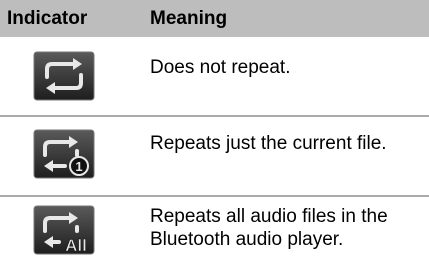 This screenshot has height=266, width=429. I want to click on meaning-text: Repeats just the current file., so click(268, 143).